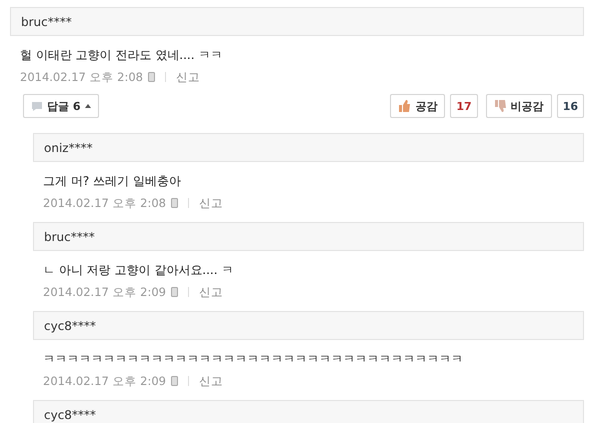 The height and width of the screenshot is (423, 592). Describe the element at coordinates (37, 106) in the screenshot. I see `speech-bubble-icon` at that location.